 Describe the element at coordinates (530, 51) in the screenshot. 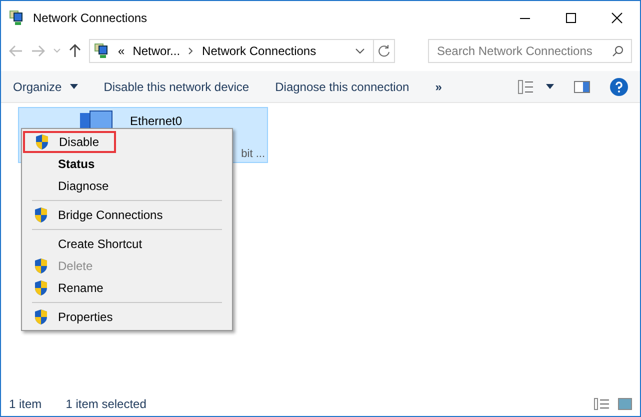

I see `search-field: Search Network Connections` at that location.